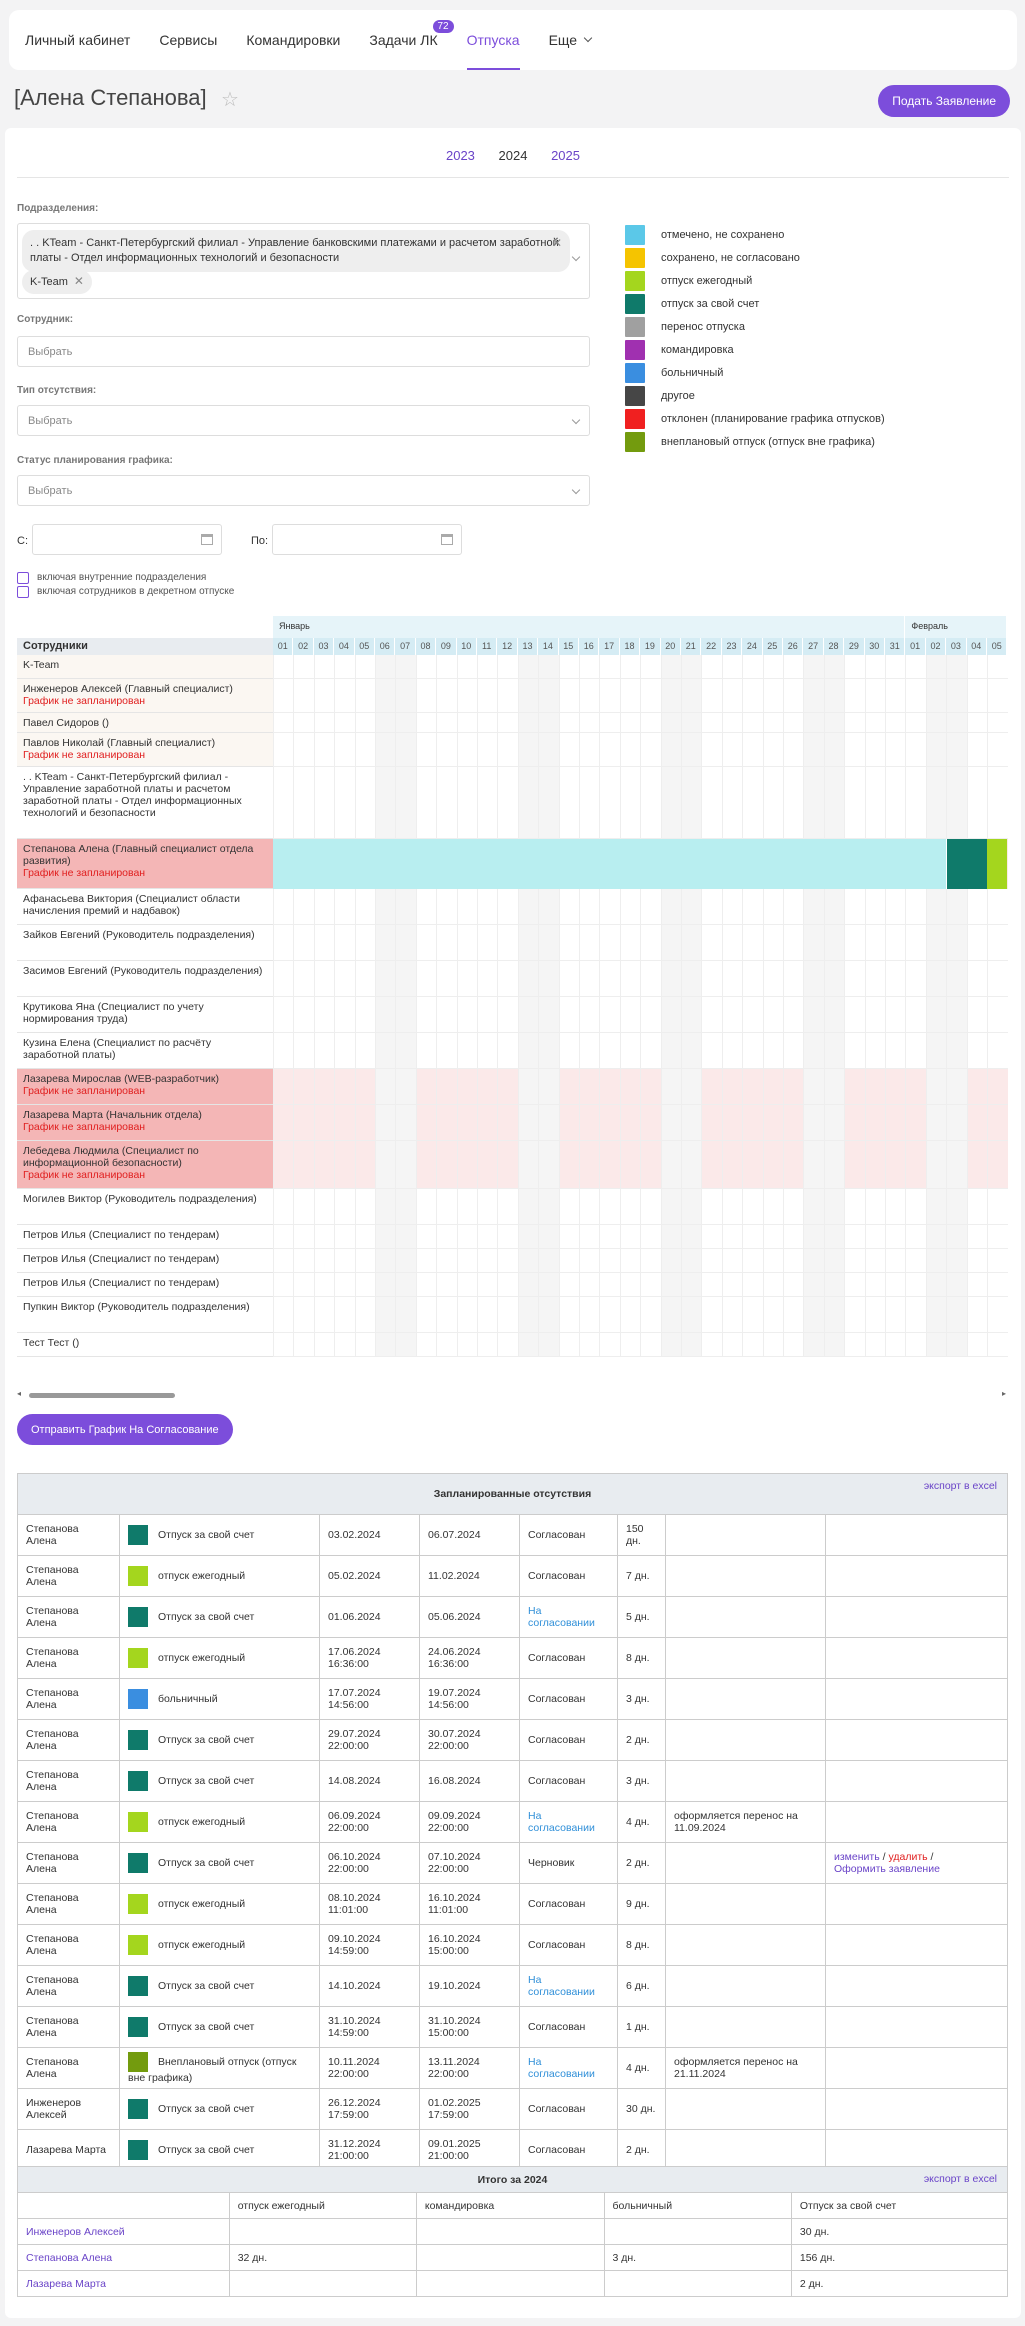 This screenshot has width=1025, height=2326. Describe the element at coordinates (568, 1986) in the screenshot. I see `cell-status: На согласовании` at that location.